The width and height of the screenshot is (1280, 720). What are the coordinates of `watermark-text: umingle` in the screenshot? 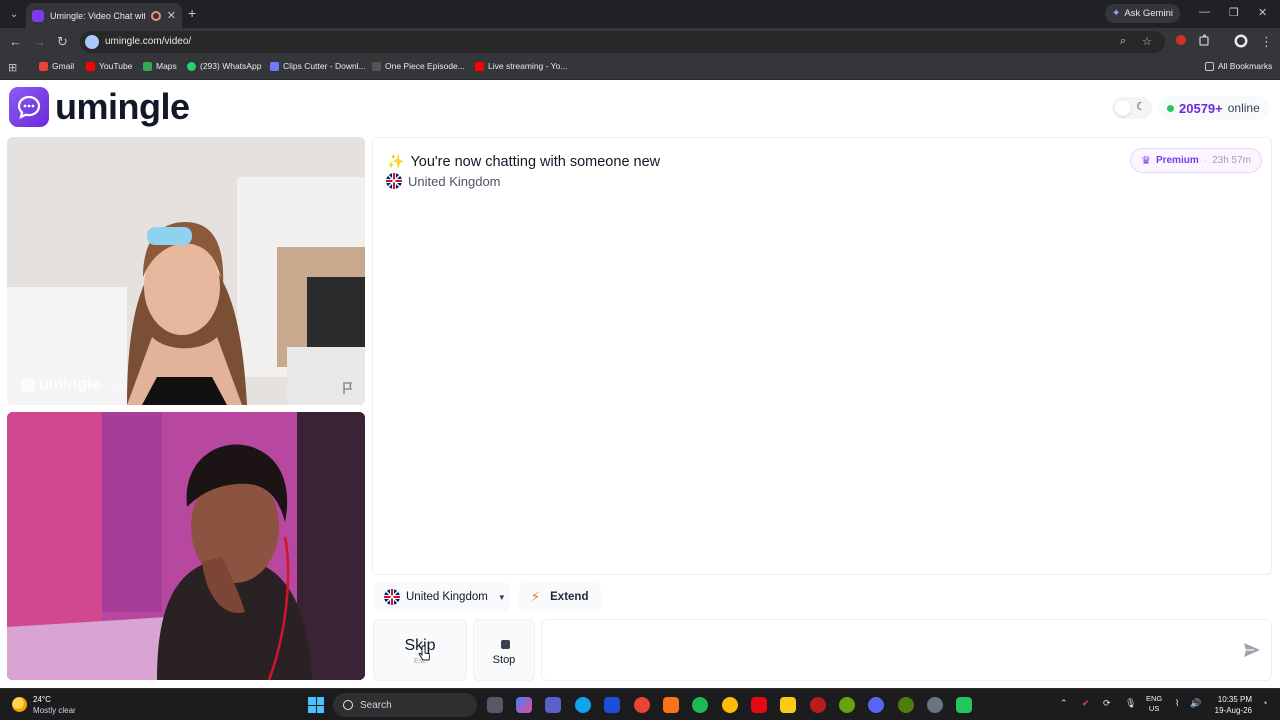 It's located at (70, 384).